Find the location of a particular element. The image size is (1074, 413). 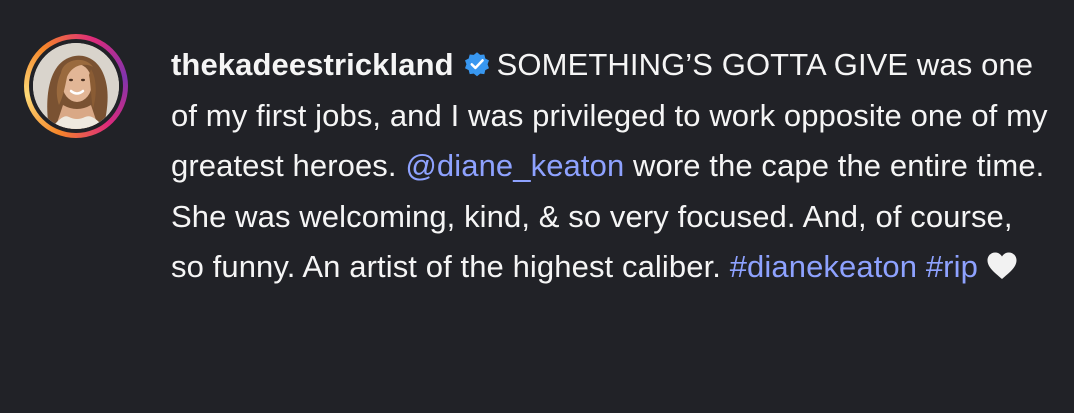

username-link: thekadeestrickland is located at coordinates (312, 64).